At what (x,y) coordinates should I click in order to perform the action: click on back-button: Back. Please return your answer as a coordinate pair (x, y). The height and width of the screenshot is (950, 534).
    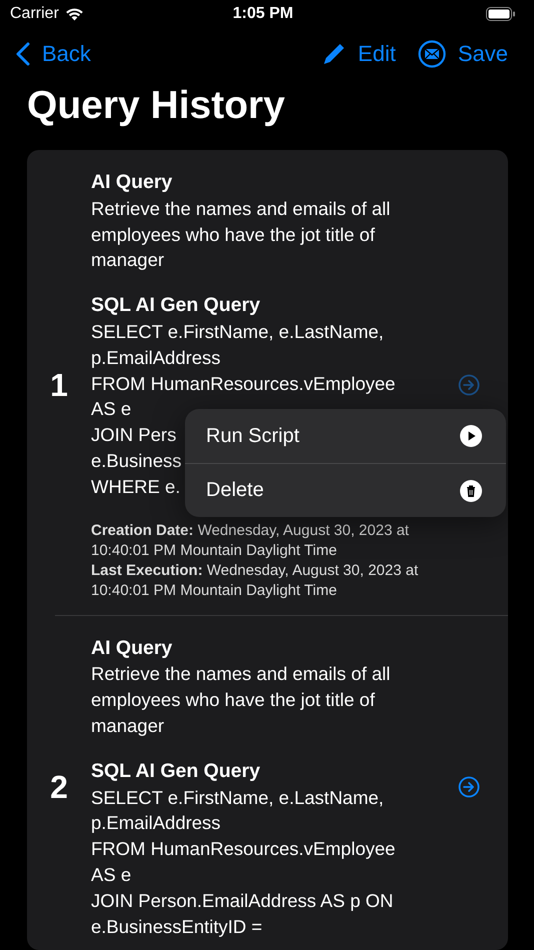
    Looking at the image, I should click on (53, 54).